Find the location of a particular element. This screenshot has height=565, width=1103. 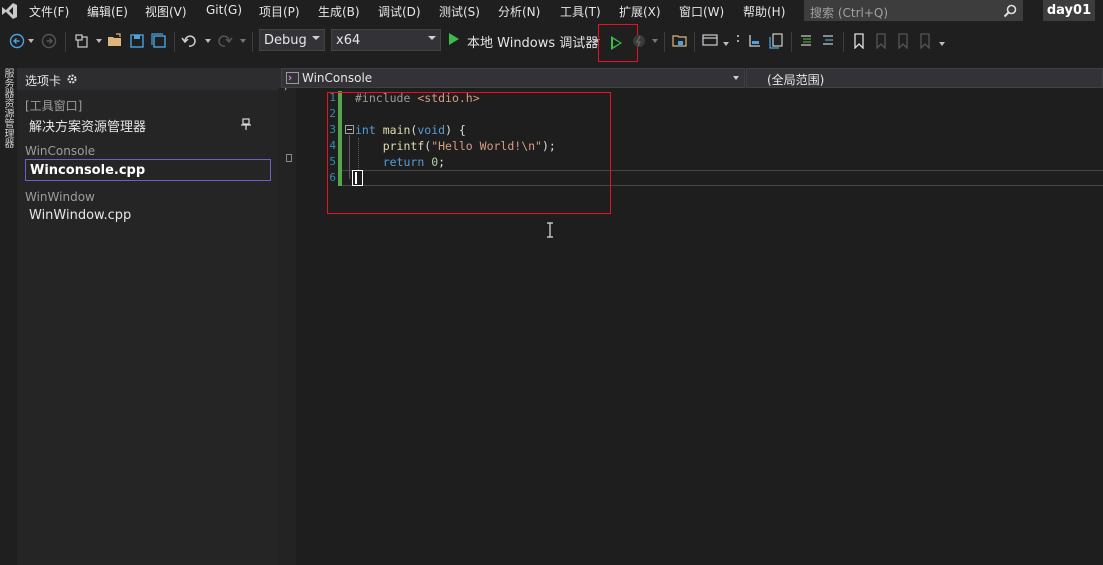

outline-glyph-icon is located at coordinates (289, 158).